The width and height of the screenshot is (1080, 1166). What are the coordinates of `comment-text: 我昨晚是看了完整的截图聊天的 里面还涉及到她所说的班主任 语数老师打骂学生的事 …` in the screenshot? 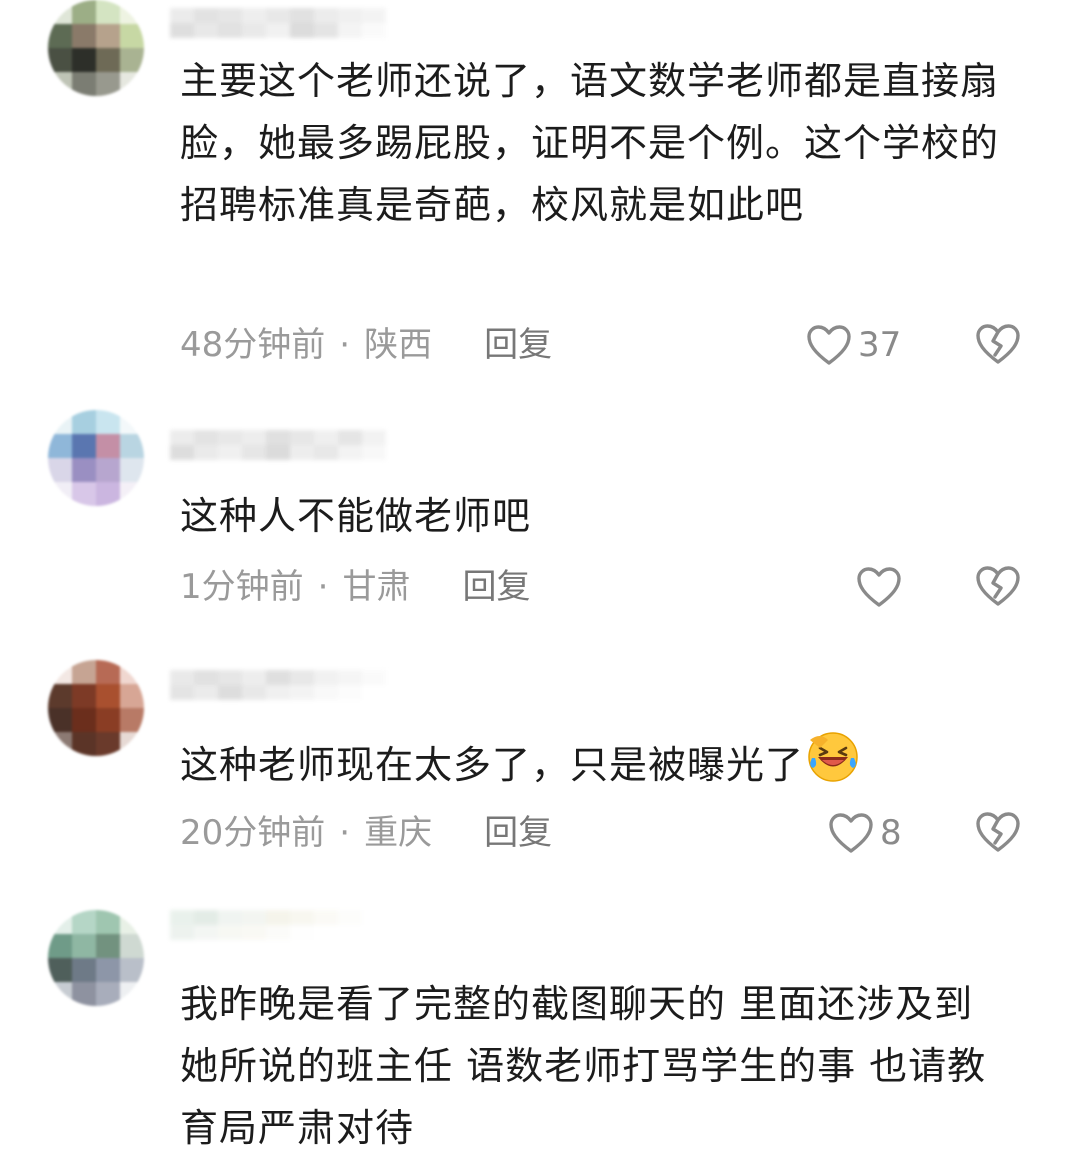 It's located at (583, 1066).